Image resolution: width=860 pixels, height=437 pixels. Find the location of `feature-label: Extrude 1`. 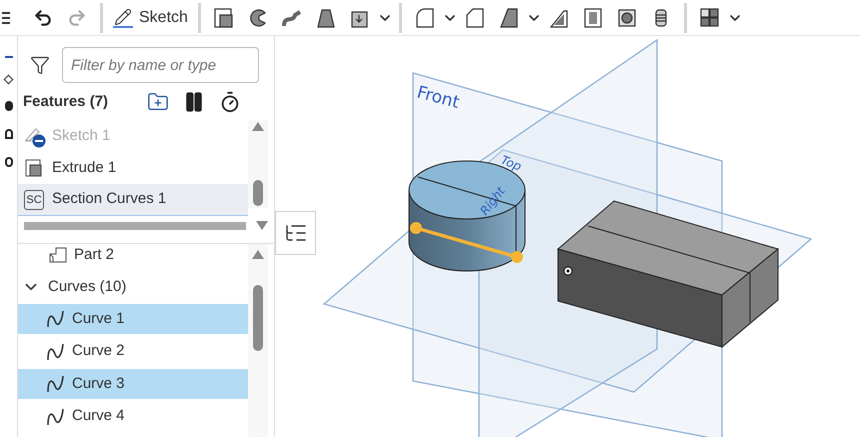

feature-label: Extrude 1 is located at coordinates (84, 168).